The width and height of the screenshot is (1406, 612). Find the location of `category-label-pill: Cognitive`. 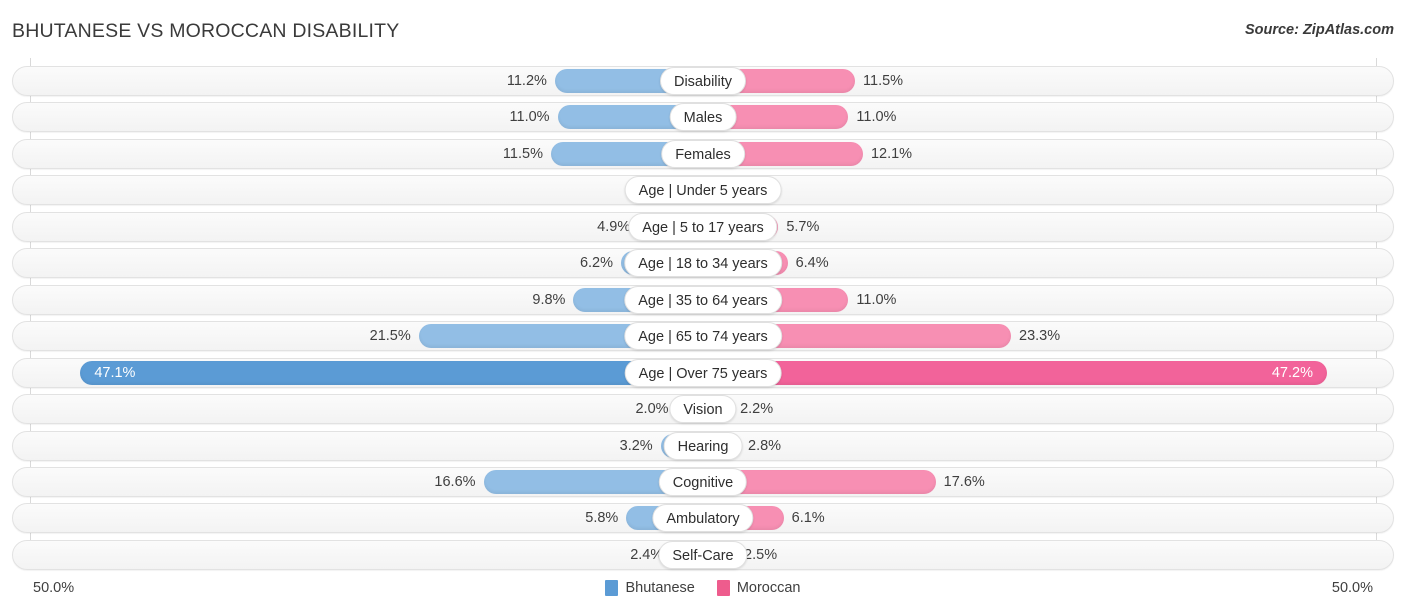

category-label-pill: Cognitive is located at coordinates (703, 481).